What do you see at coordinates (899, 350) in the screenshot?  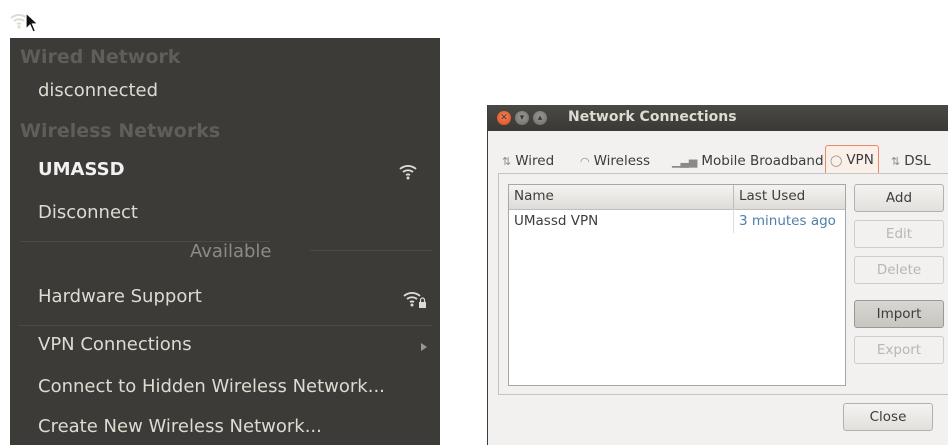 I see `export-button: Export` at bounding box center [899, 350].